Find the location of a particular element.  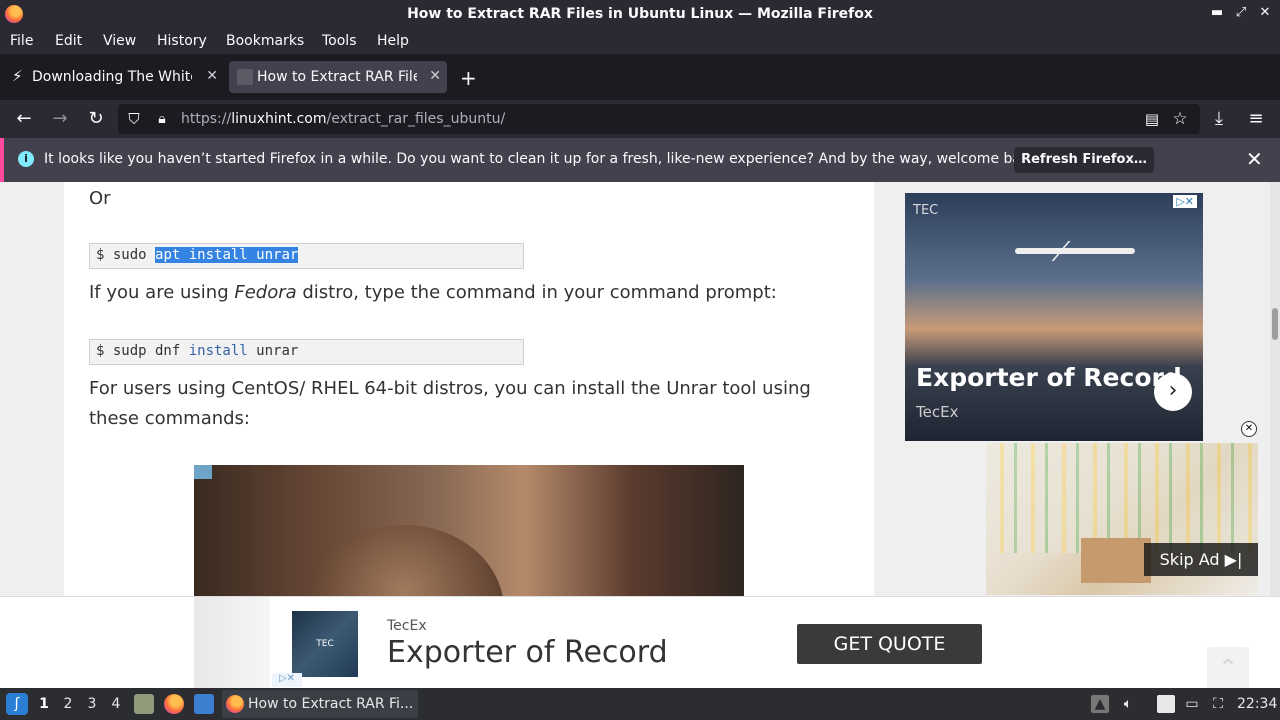

menu-help: Help is located at coordinates (393, 41).